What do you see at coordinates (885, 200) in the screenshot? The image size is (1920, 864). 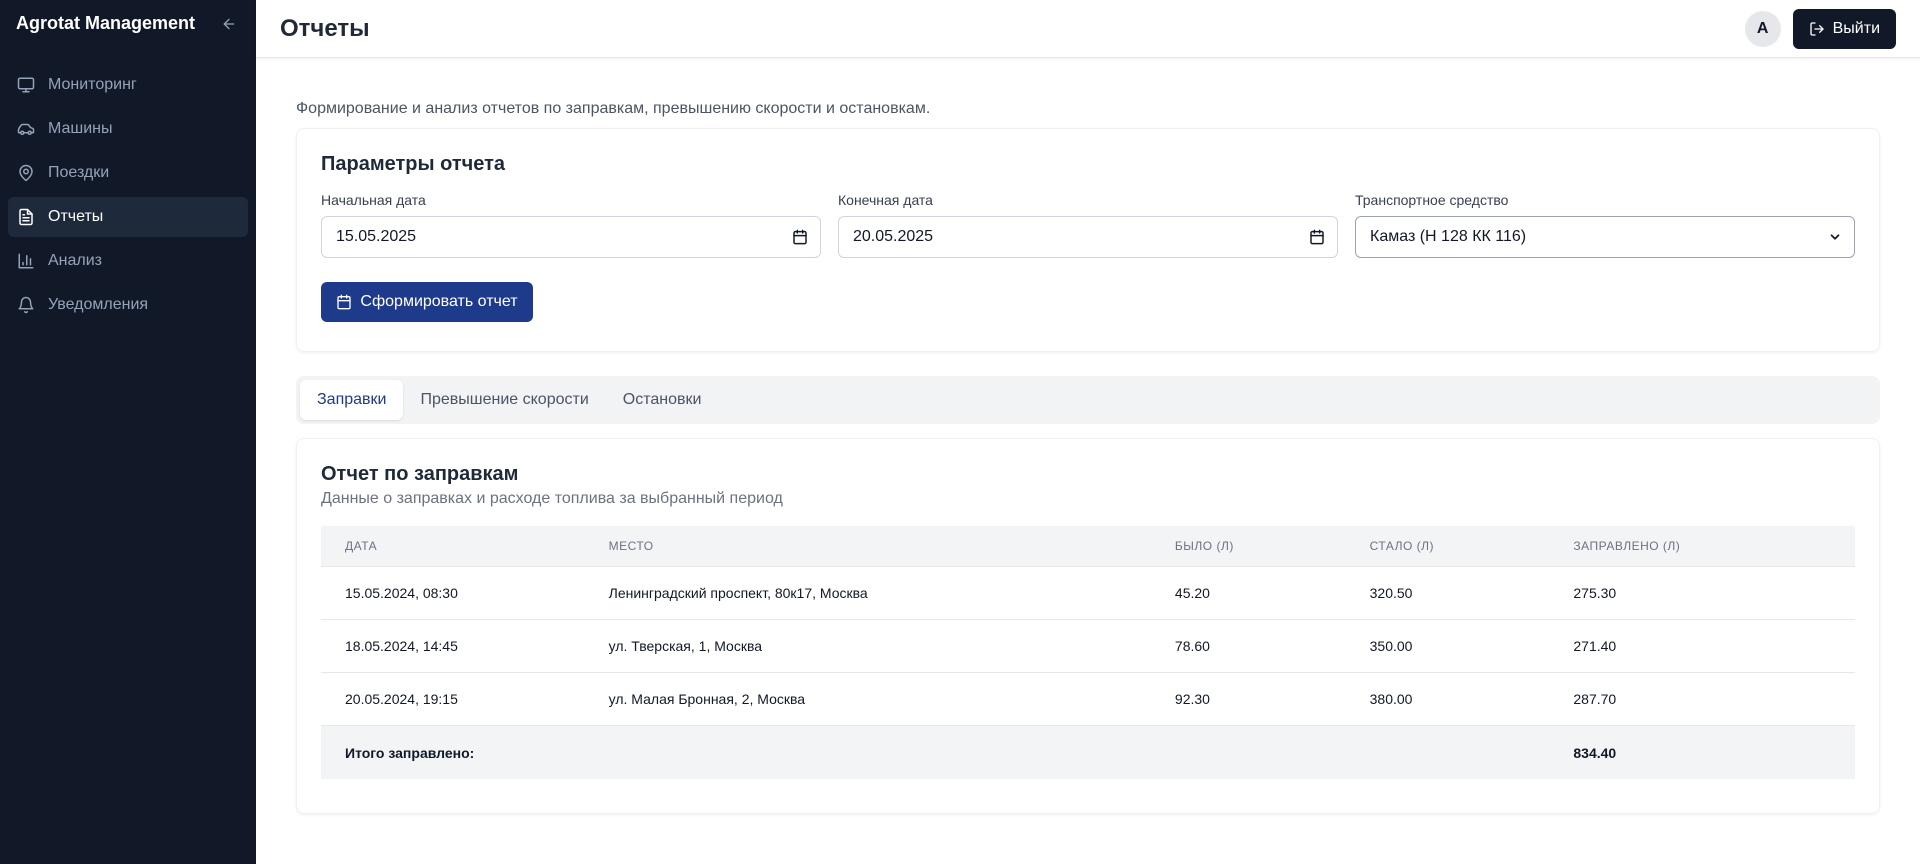 I see `end-date-label: Конечная дата` at bounding box center [885, 200].